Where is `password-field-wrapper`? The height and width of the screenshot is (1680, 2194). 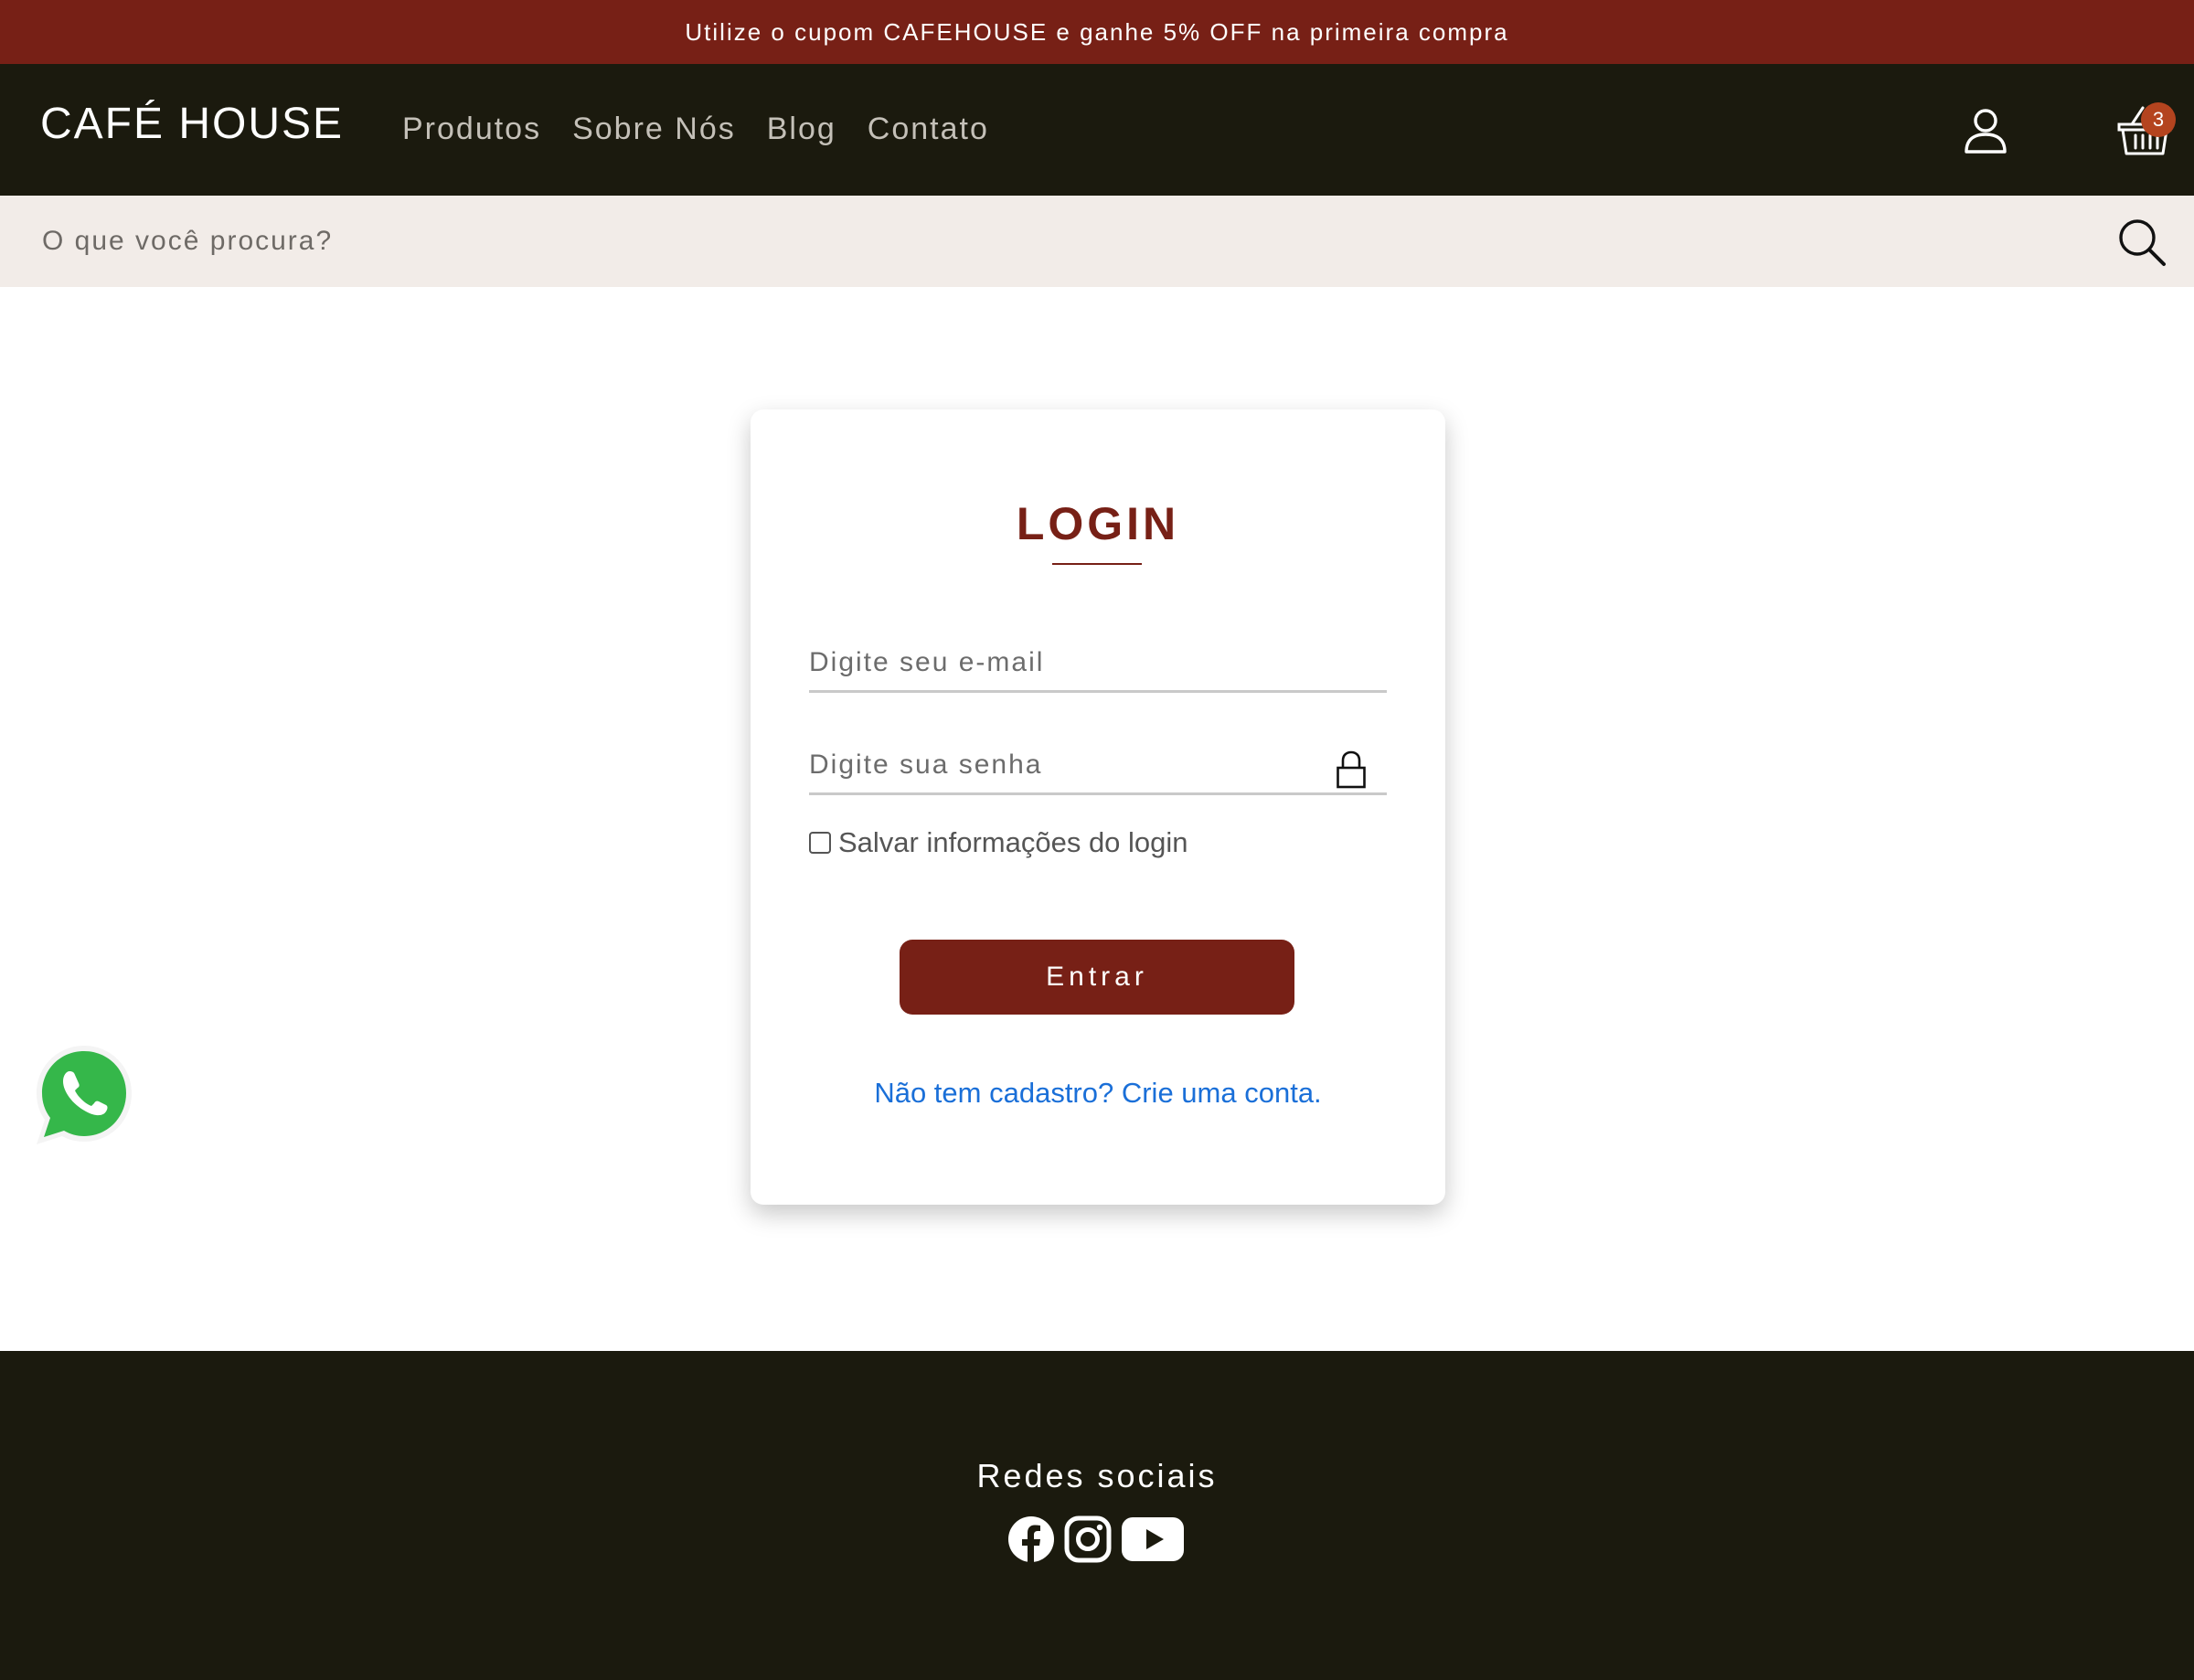 password-field-wrapper is located at coordinates (1098, 766).